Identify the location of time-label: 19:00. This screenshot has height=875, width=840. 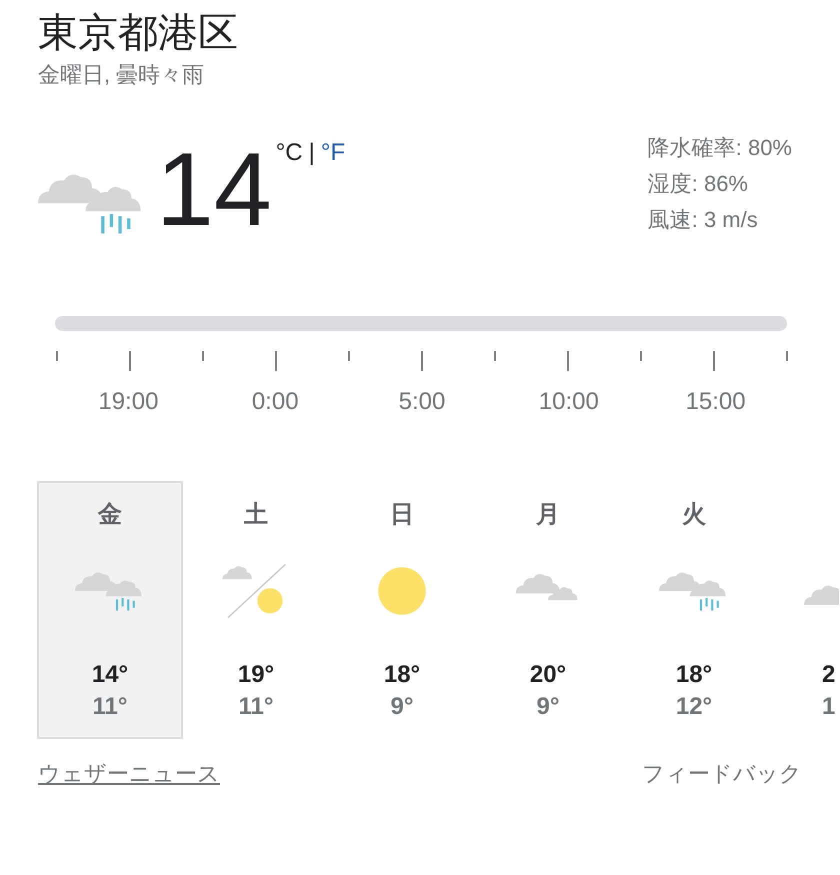
(128, 402).